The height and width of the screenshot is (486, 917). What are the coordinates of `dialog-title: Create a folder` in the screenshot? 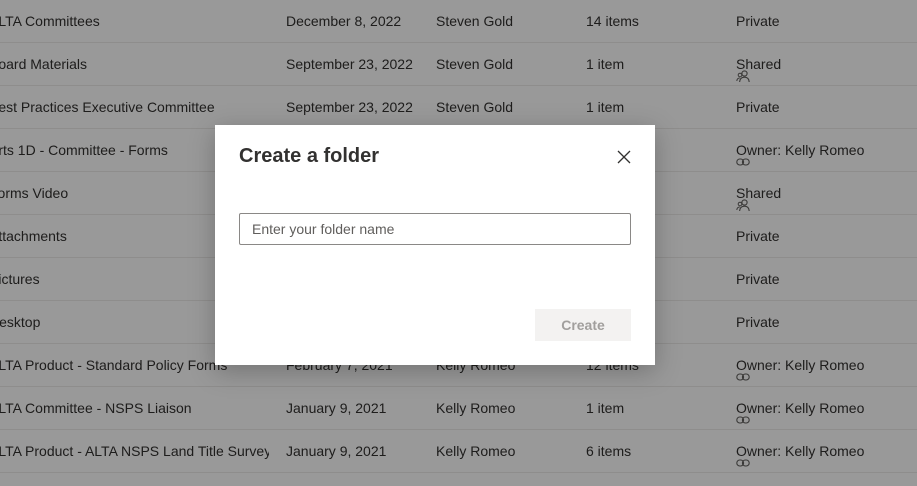 It's located at (309, 156).